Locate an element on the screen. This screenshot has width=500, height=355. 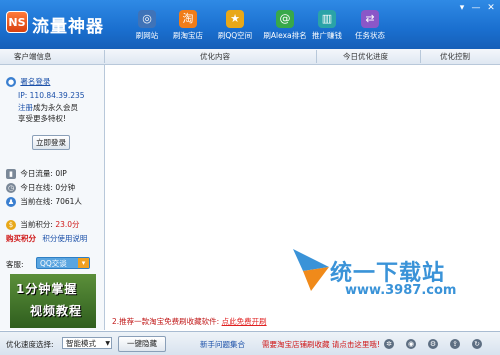
online-time-row: ◷ 今日在线: 0分钟 is located at coordinates (40, 187).